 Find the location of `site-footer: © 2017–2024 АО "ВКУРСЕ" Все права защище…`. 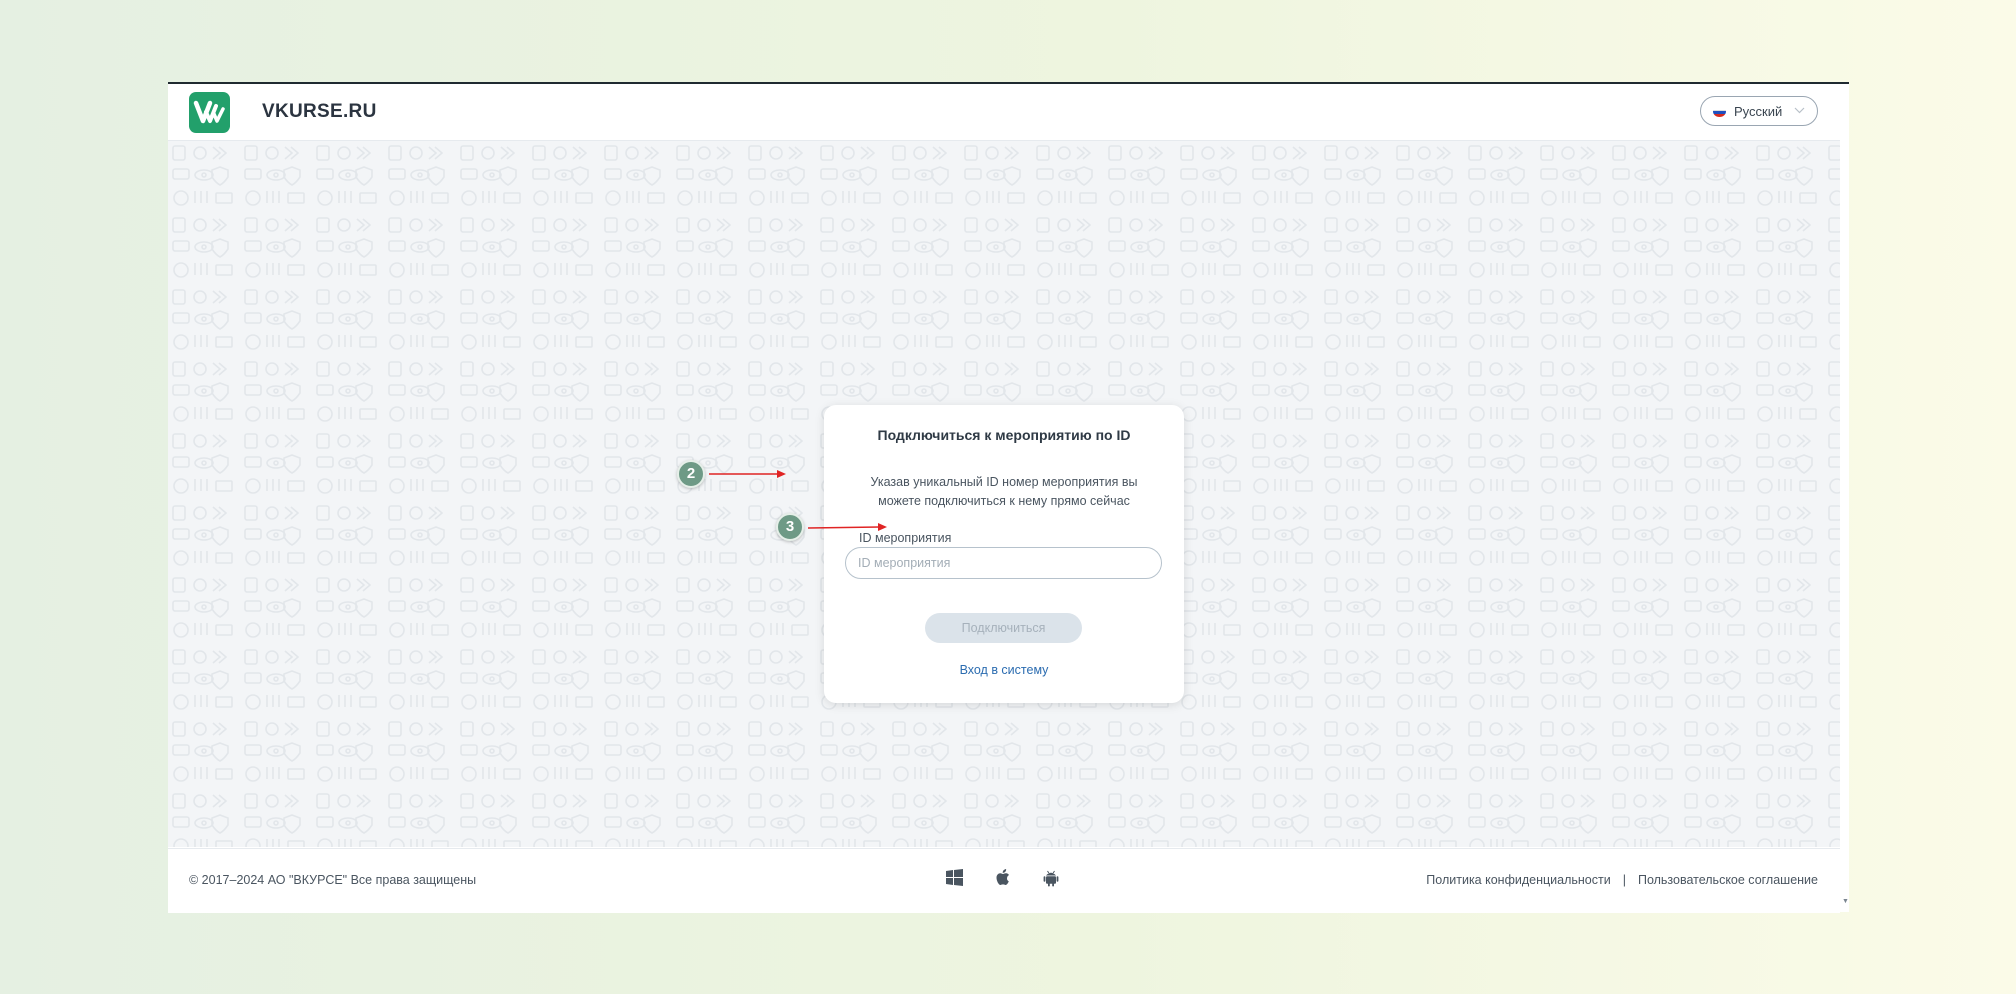

site-footer: © 2017–2024 АО "ВКУРСЕ" Все права защище… is located at coordinates (1004, 880).